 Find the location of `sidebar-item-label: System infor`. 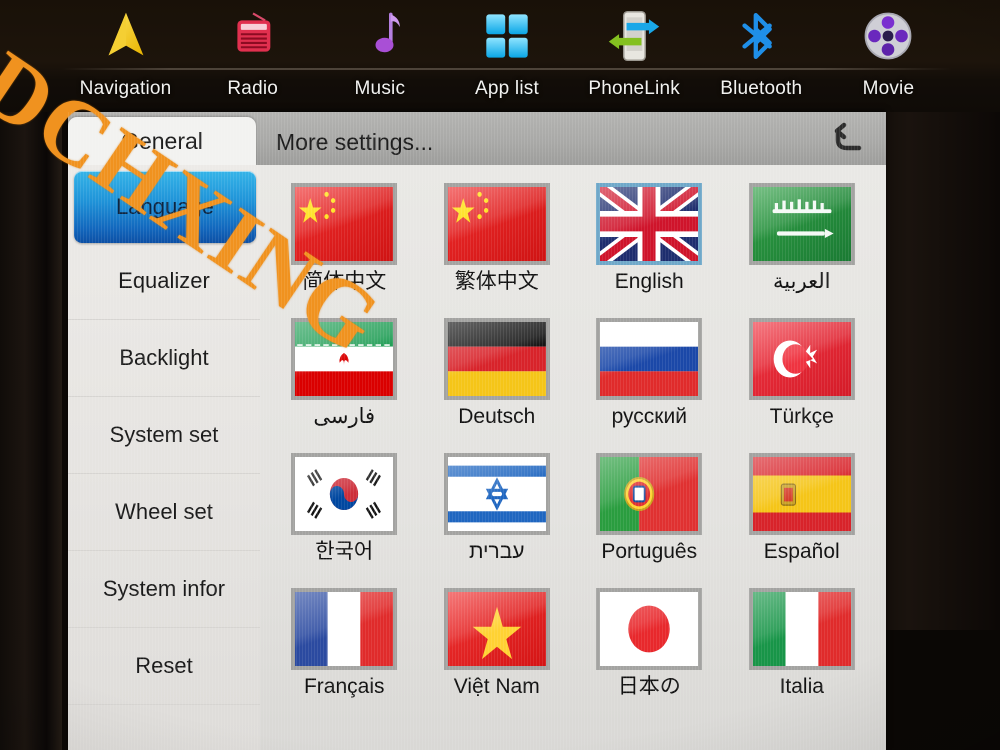

sidebar-item-label: System infor is located at coordinates (164, 588).